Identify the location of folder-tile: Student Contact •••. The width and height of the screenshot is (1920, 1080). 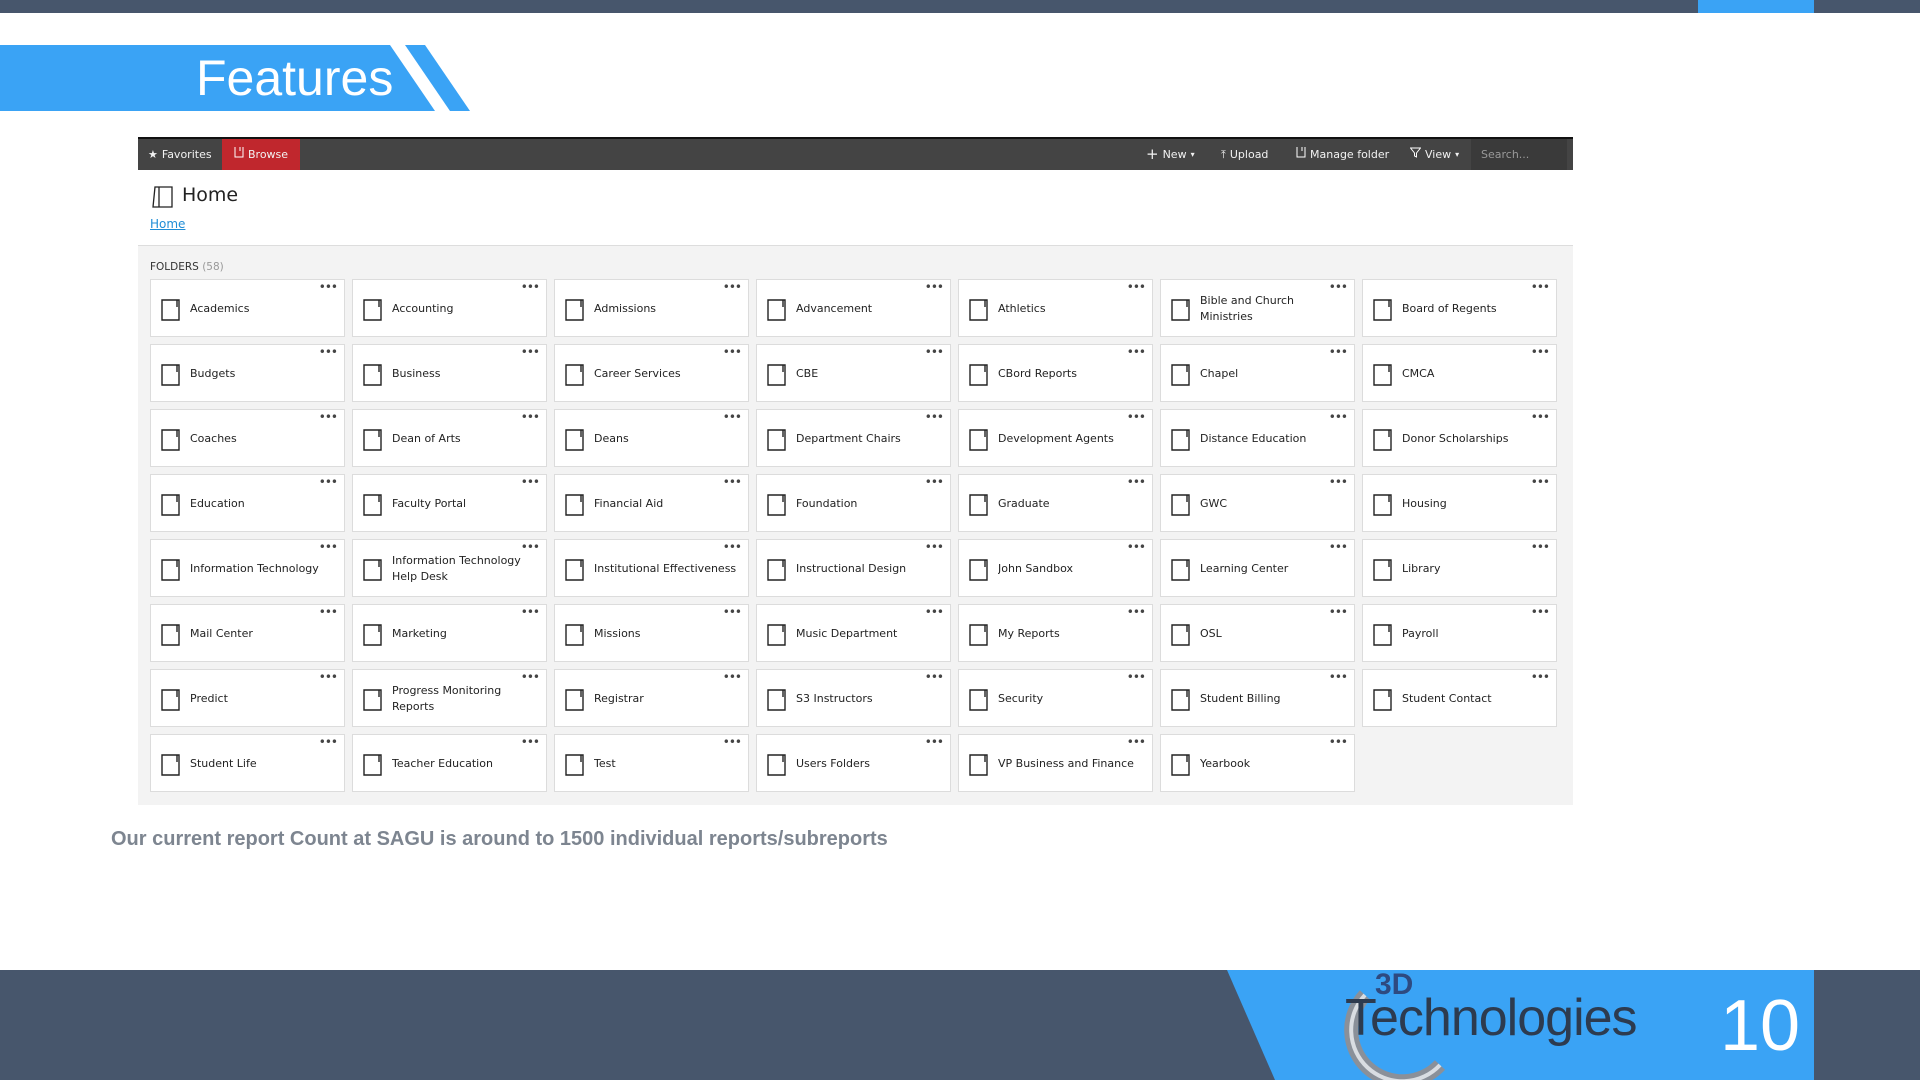
(1459, 698).